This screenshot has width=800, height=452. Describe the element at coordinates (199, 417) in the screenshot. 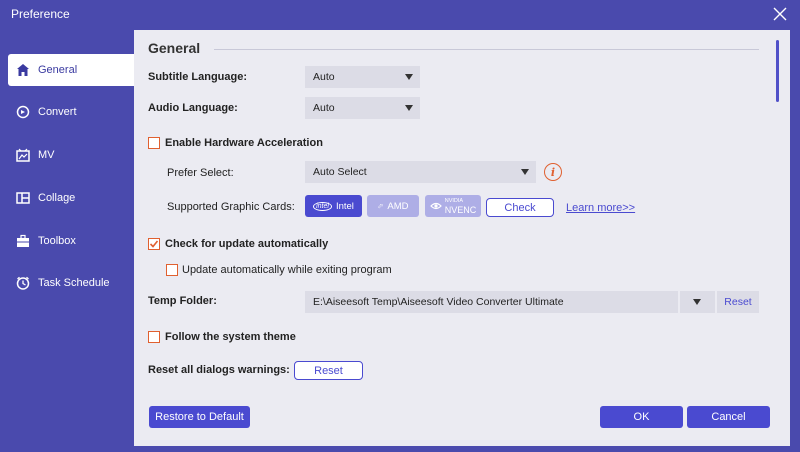

I see `restore-default-button: Restore to Default` at that location.